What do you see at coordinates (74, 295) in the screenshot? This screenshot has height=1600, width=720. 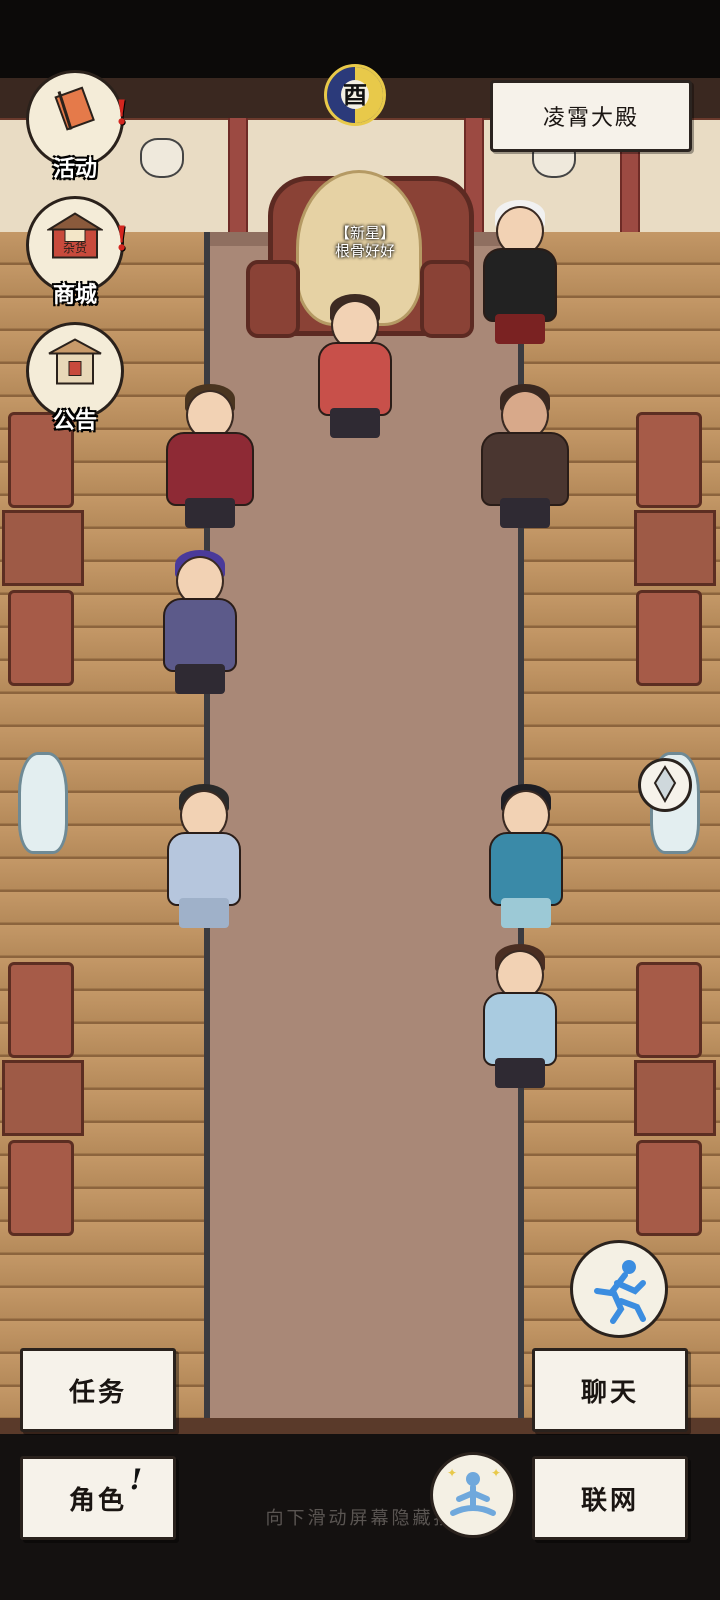 I see `shop-label: 商城` at bounding box center [74, 295].